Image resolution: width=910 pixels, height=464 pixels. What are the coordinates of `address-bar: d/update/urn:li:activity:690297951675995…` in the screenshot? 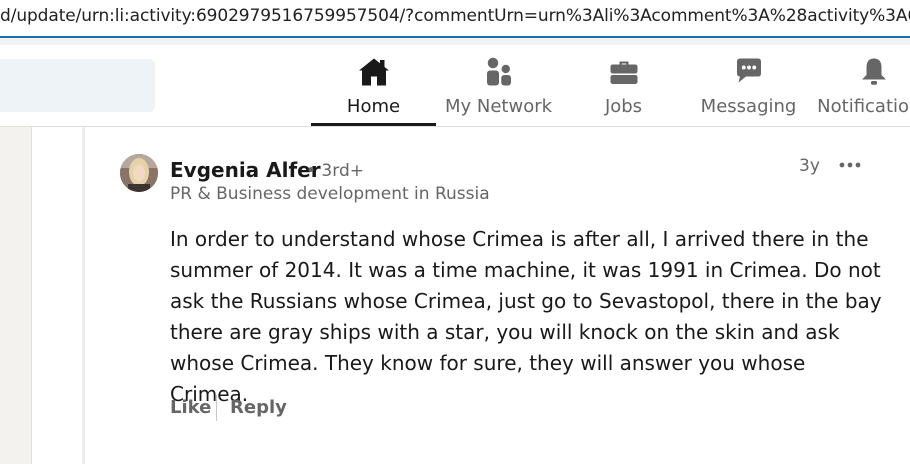 It's located at (455, 19).